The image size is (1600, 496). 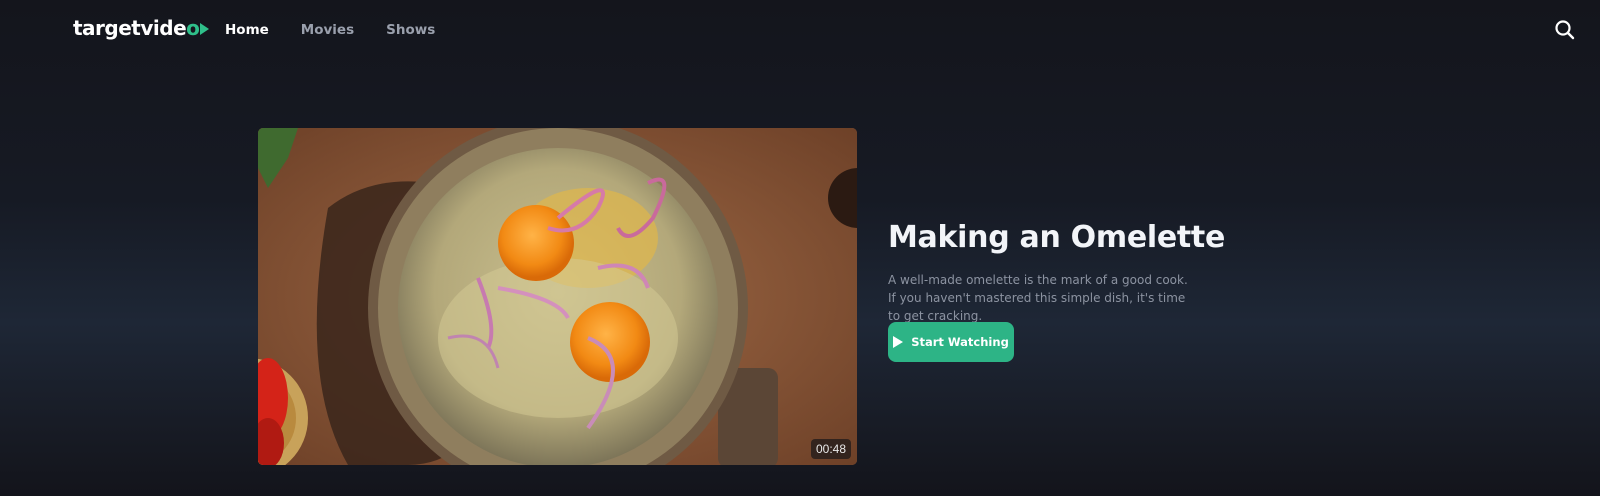 I want to click on duration-badge: 00:48, so click(x=830, y=449).